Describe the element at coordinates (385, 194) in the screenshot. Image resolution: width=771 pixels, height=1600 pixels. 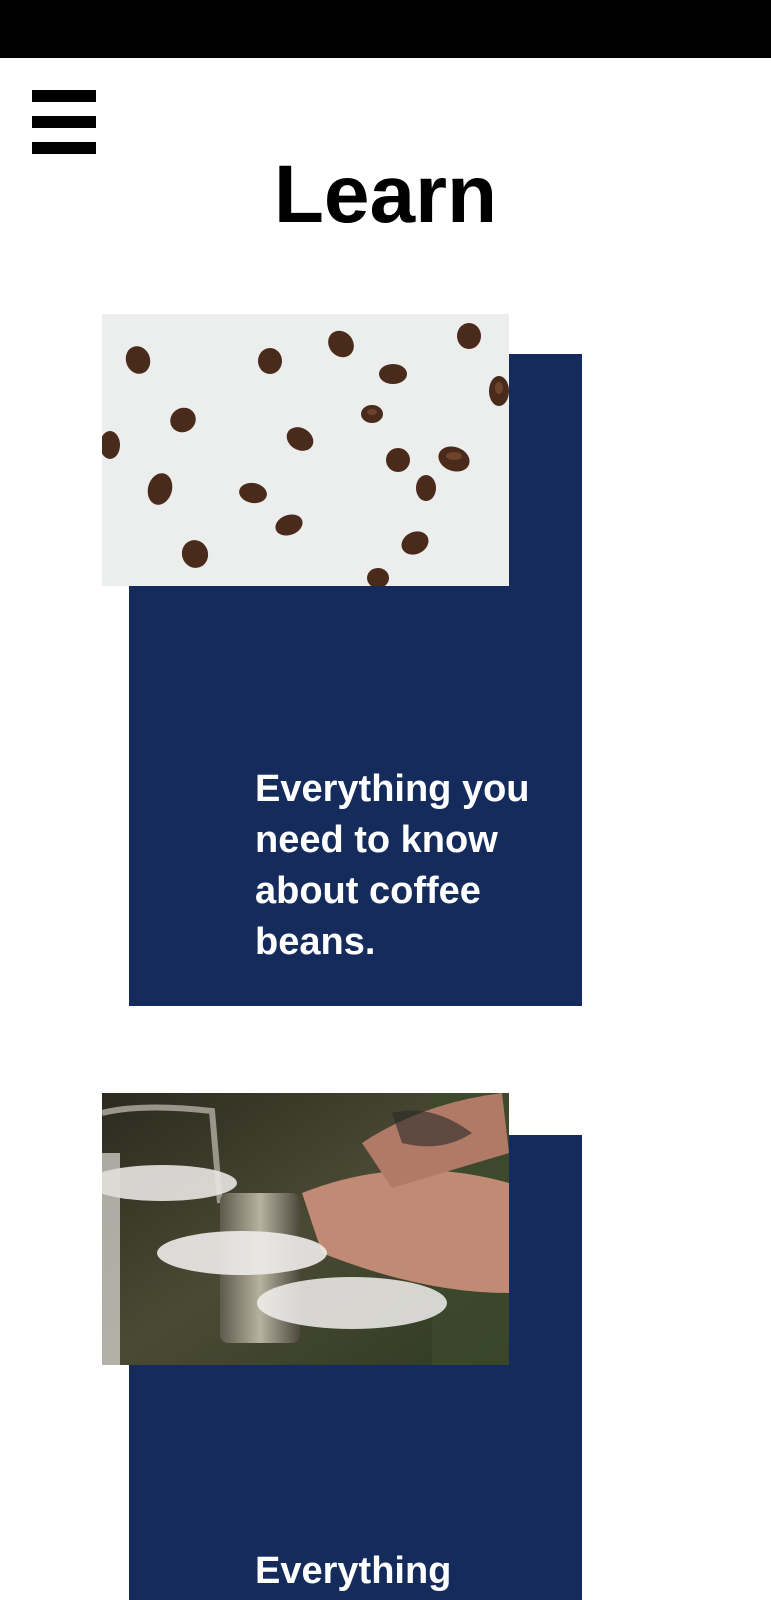
I see `page-title: Learn` at that location.